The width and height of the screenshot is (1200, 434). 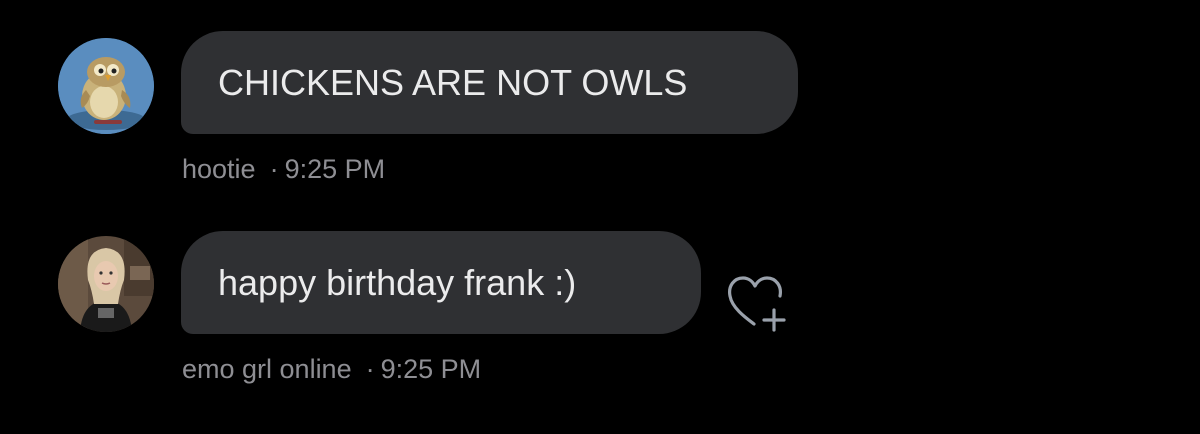 I want to click on person-avatar-image, so click(x=106, y=284).